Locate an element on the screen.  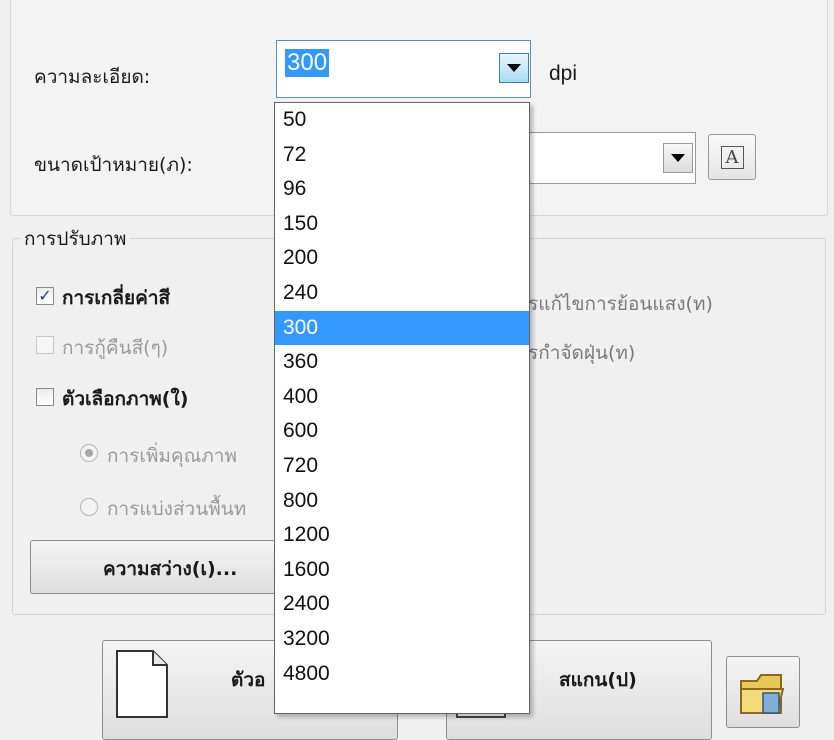
target-size-label: ขนาดเป้าหมาย(ภ): is located at coordinates (113, 165).